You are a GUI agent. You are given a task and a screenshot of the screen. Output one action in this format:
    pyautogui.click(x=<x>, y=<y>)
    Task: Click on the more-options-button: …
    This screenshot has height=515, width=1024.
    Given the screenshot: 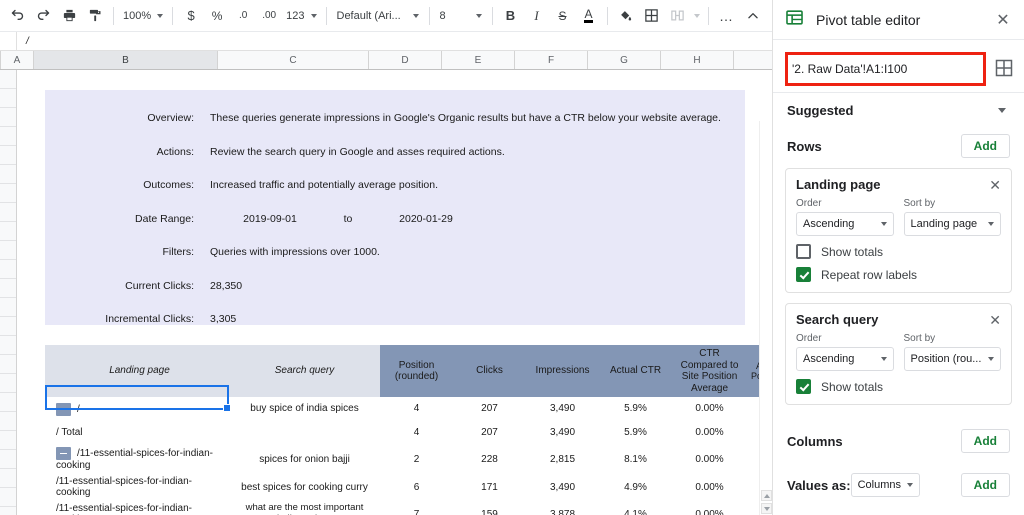 What is the action you would take?
    pyautogui.click(x=727, y=16)
    